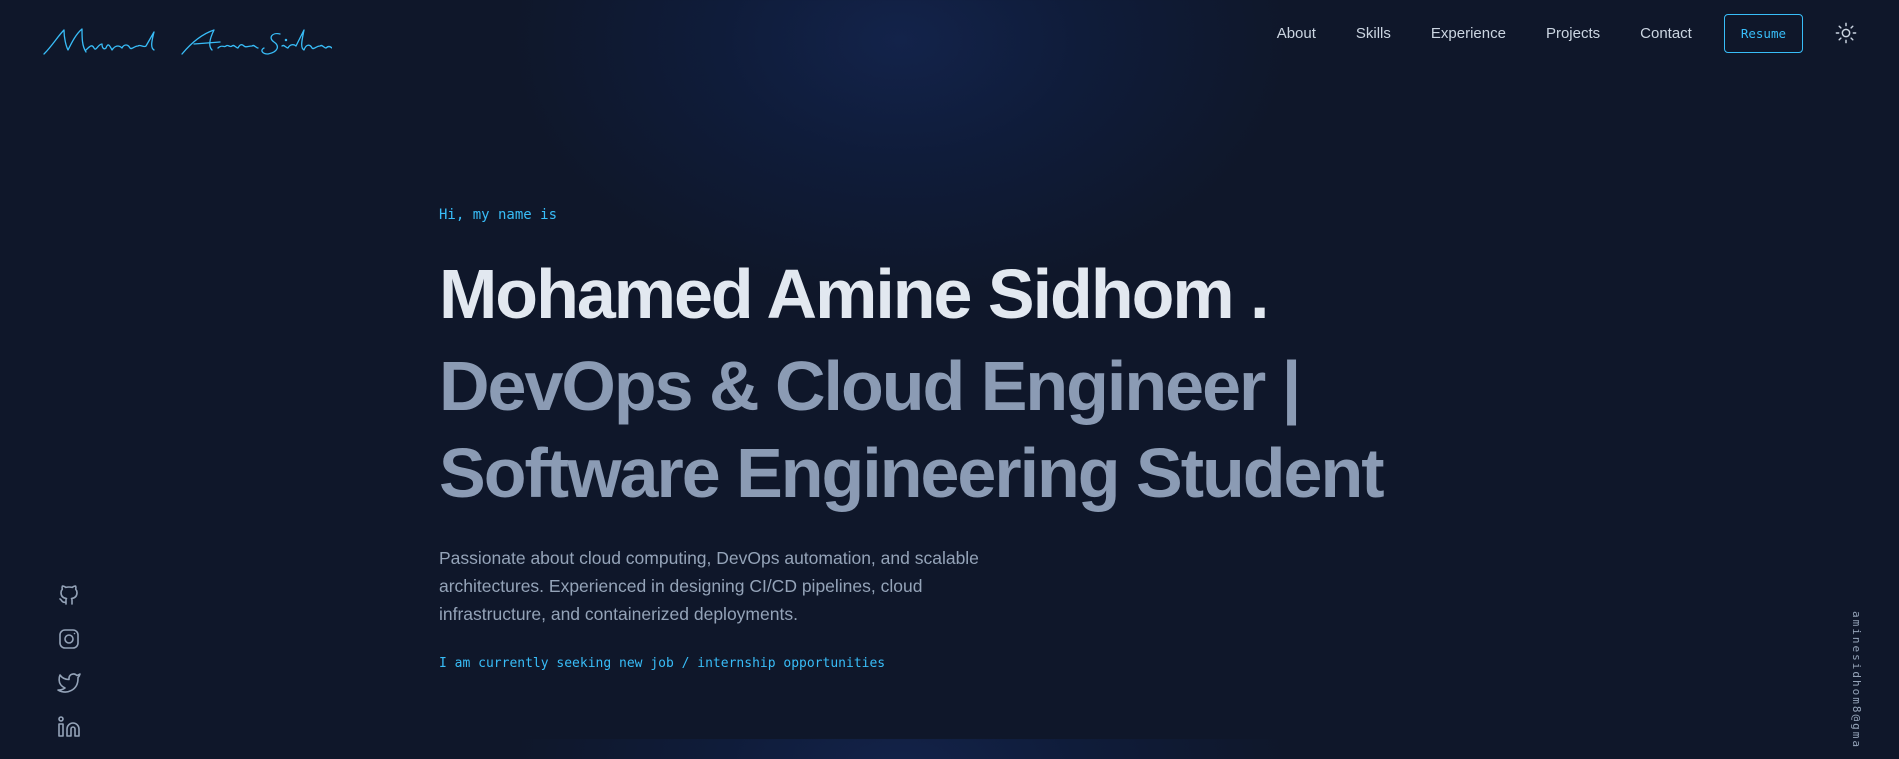 This screenshot has width=1899, height=759. I want to click on intro-text: Hi, my name is, so click(498, 215).